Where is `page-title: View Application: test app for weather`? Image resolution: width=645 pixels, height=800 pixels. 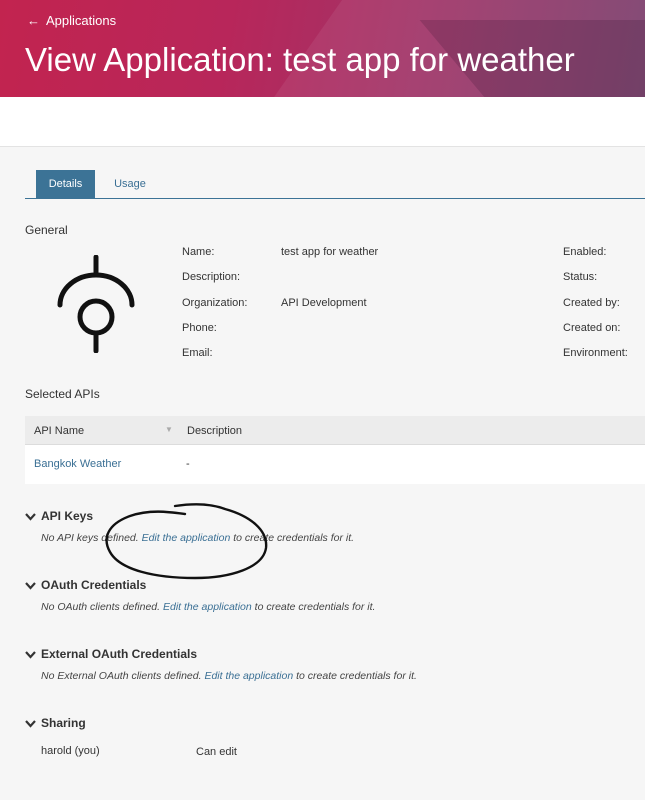
page-title: View Application: test app for weather is located at coordinates (300, 59).